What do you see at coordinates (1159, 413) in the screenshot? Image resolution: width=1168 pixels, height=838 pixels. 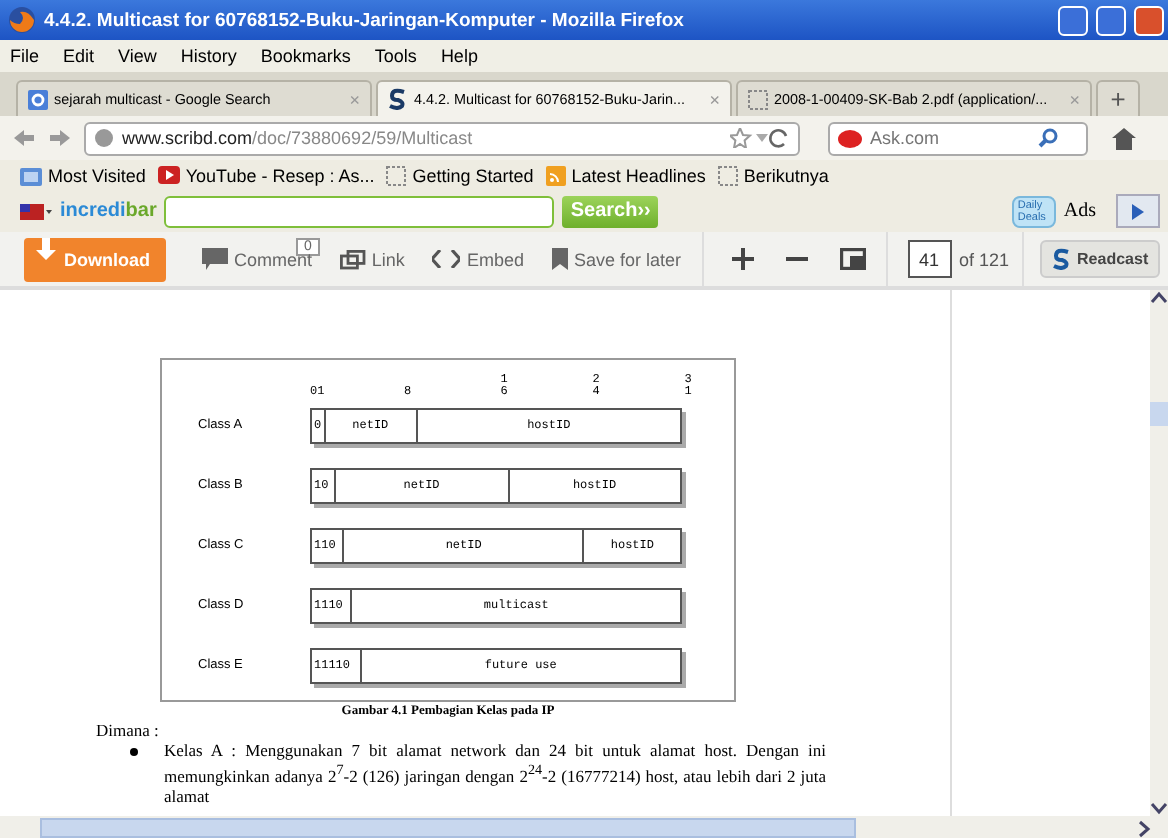 I see `scroll-thumb-icon` at bounding box center [1159, 413].